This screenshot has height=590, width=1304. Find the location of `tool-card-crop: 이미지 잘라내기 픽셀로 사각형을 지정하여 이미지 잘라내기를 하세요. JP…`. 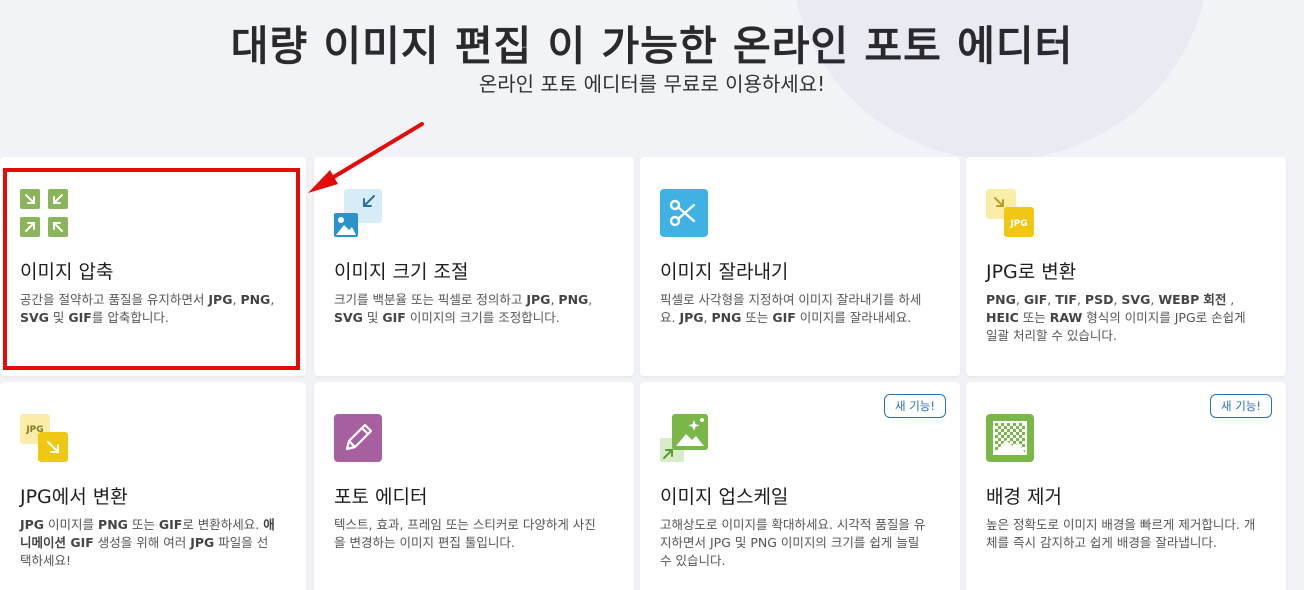

tool-card-crop: 이미지 잘라내기 픽셀로 사각형을 지정하여 이미지 잘라내기를 하세요. JP… is located at coordinates (800, 266).